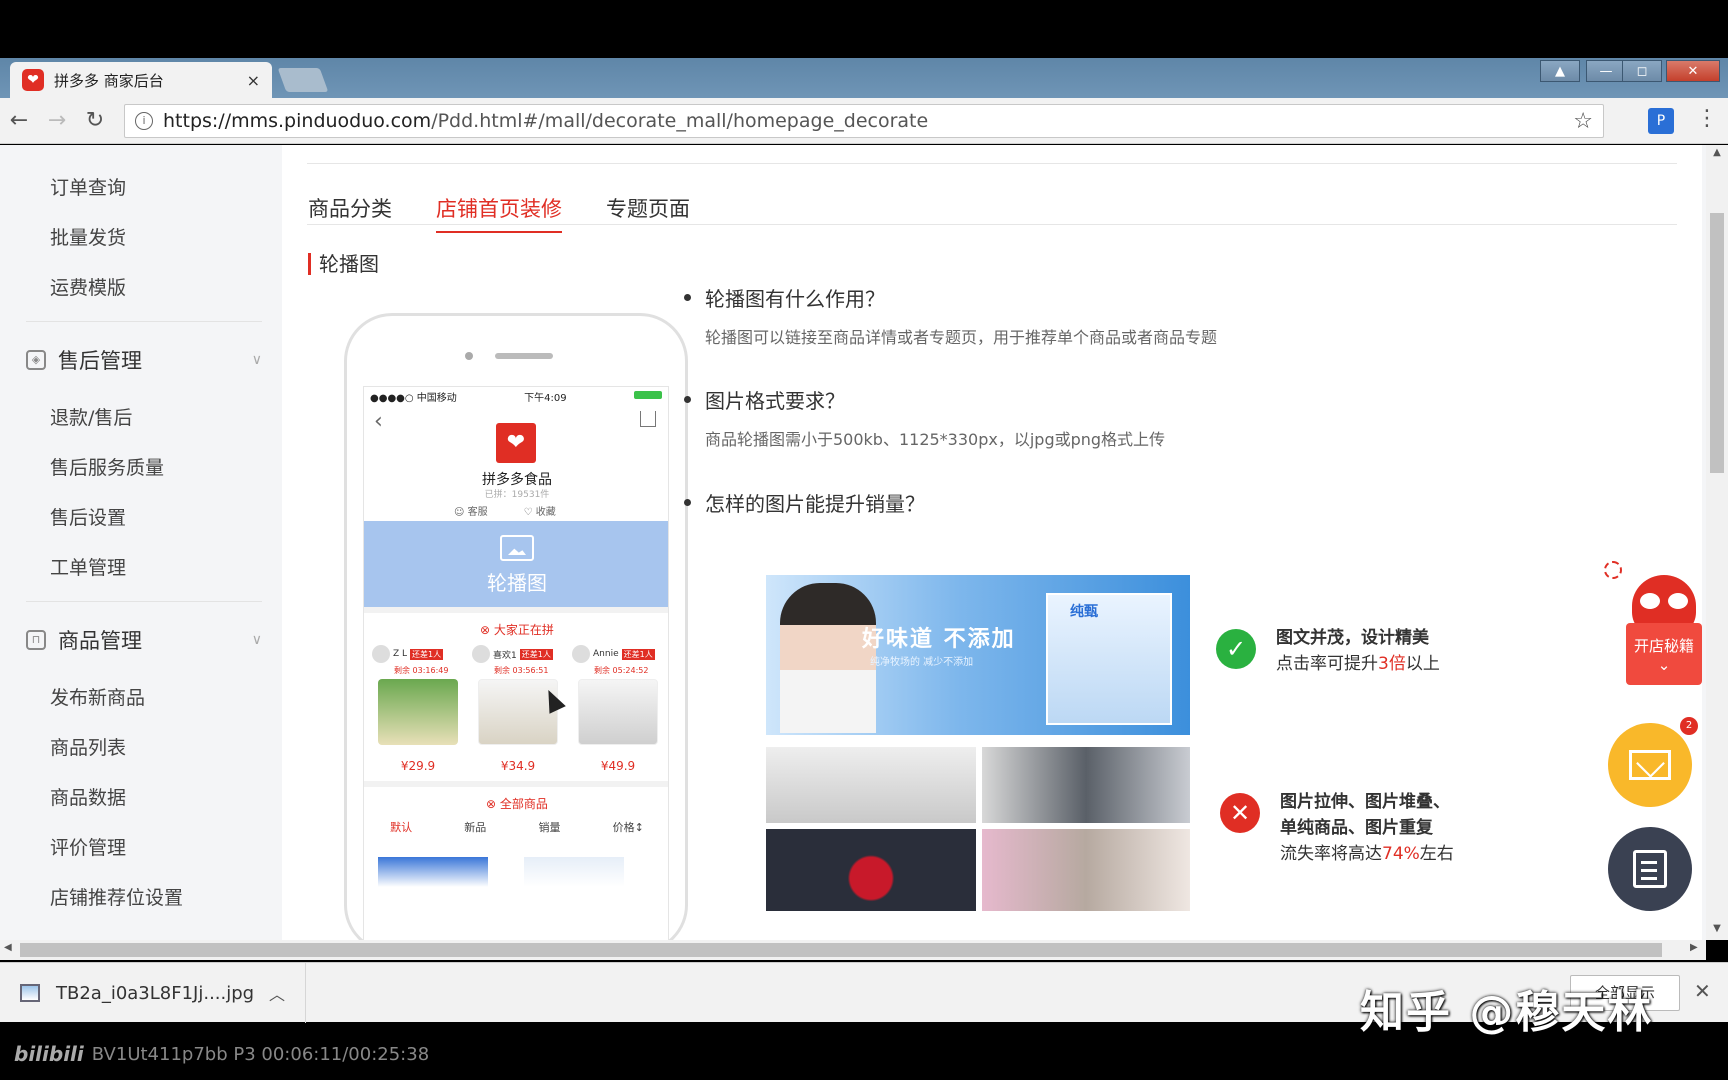 The height and width of the screenshot is (1080, 1728). I want to click on browser-tab: ❤ 拼多多 商家后台 ×, so click(141, 80).